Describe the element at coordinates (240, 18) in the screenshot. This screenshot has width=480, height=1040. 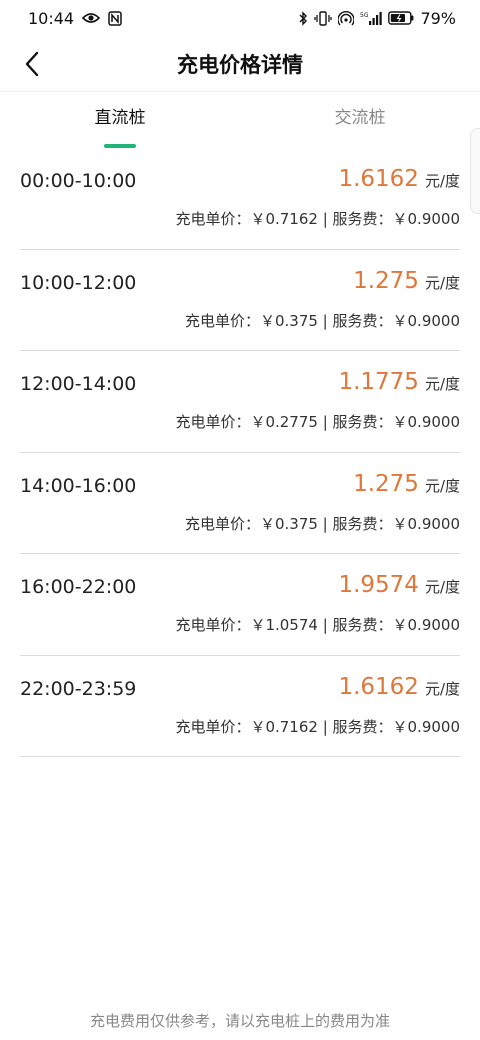
I see `status-bar: 10:44 5G 79%` at that location.